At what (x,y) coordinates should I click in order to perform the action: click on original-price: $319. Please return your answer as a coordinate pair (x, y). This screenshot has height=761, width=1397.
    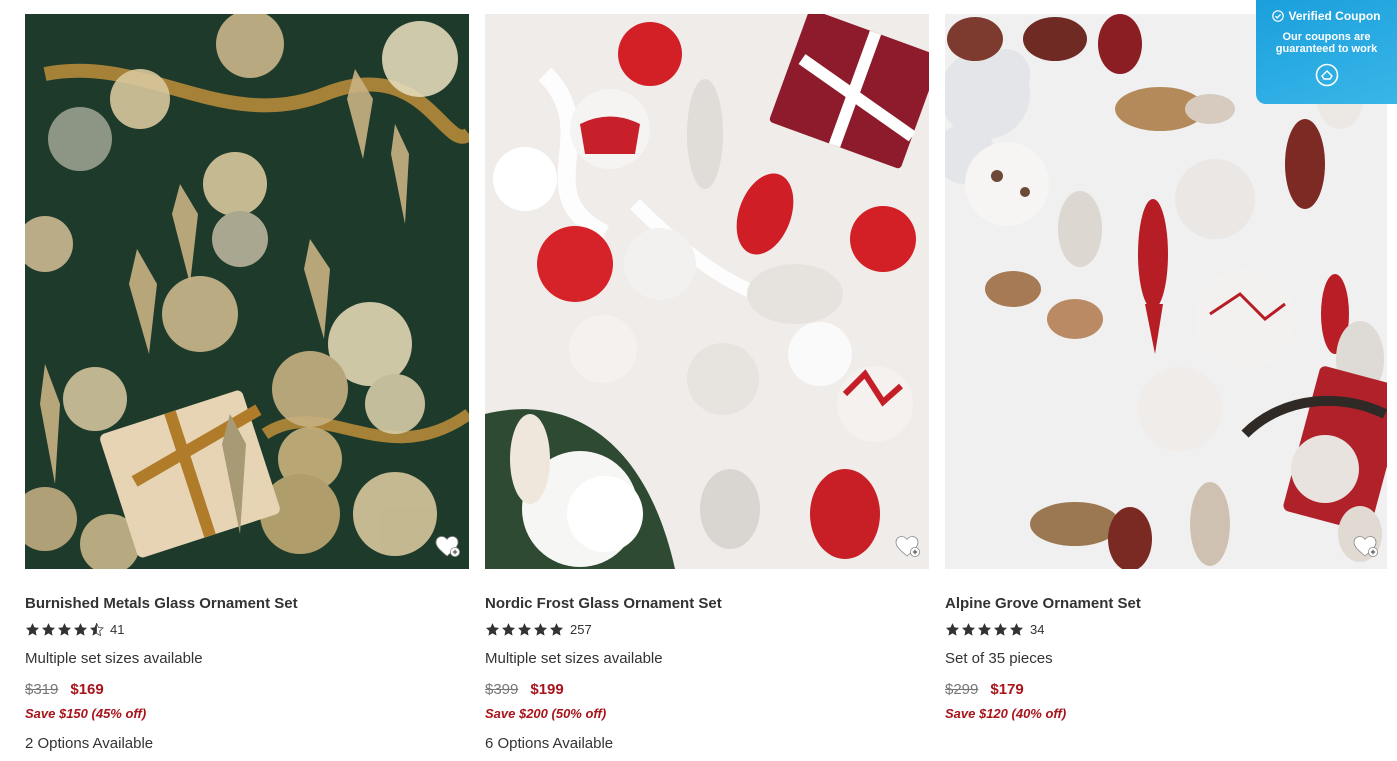
    Looking at the image, I should click on (42, 689).